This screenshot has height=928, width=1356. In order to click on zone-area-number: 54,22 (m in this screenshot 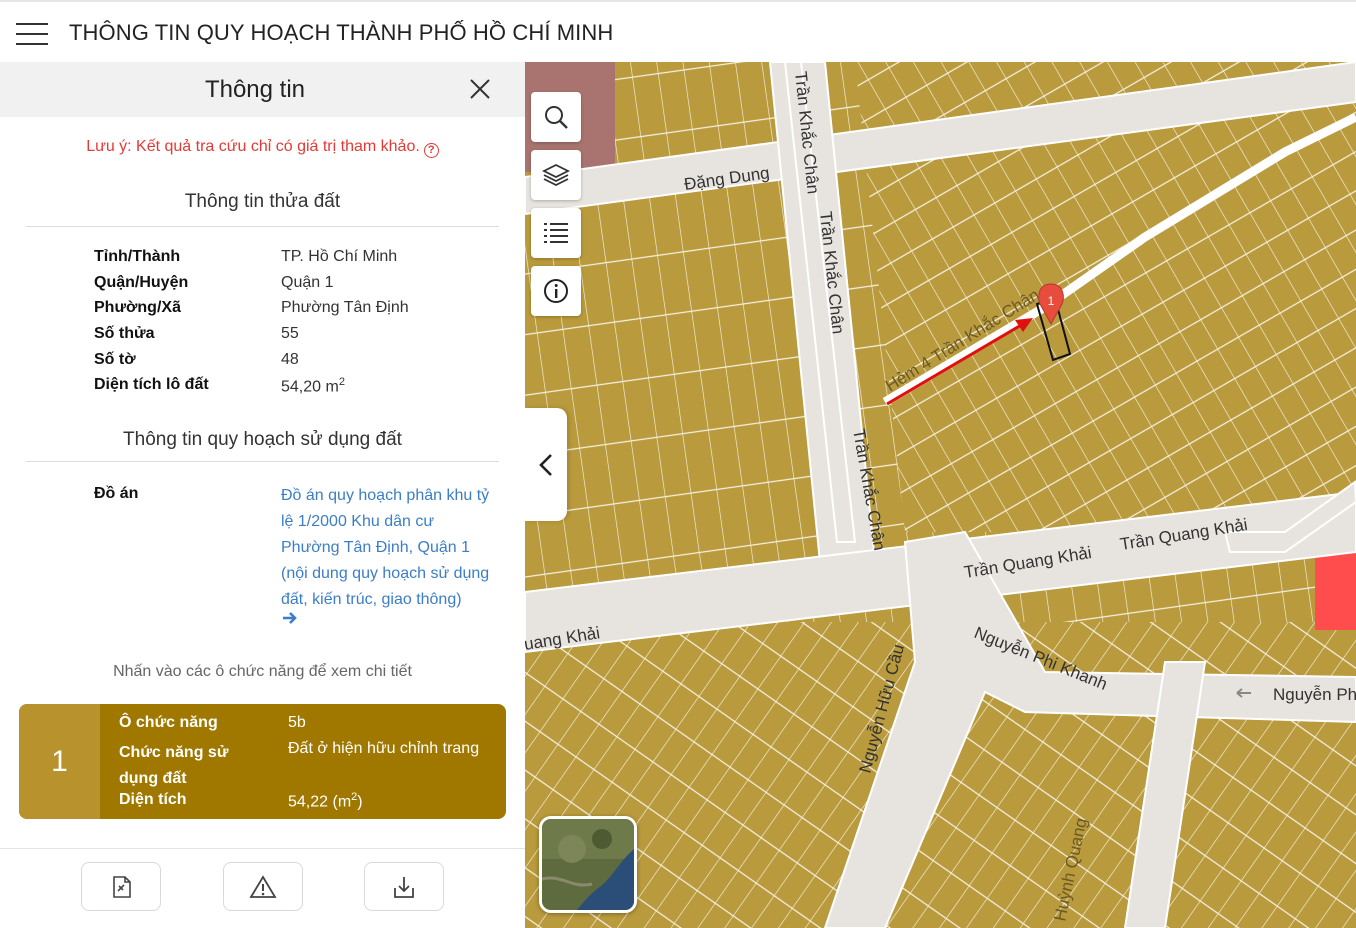, I will do `click(320, 802)`.